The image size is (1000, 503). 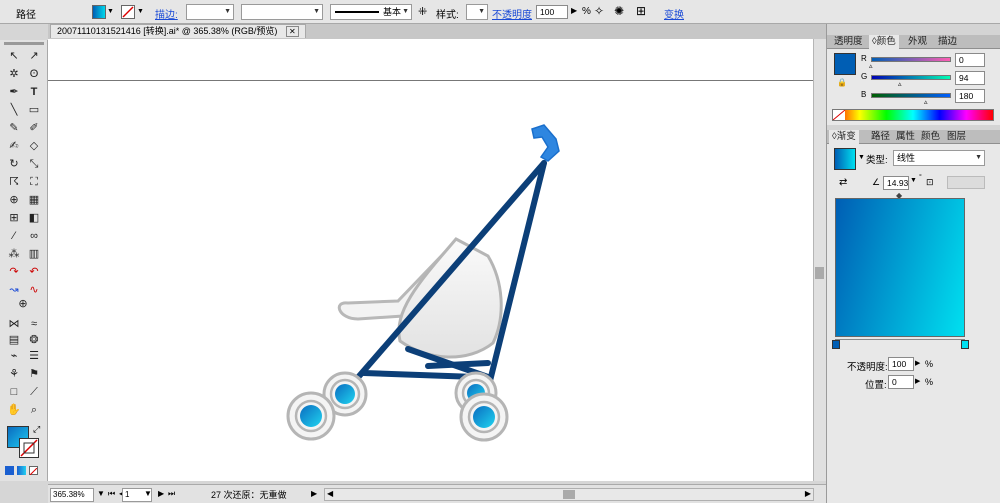 What do you see at coordinates (210, 12) in the screenshot?
I see `stroke-weight-dropdown: ▼` at bounding box center [210, 12].